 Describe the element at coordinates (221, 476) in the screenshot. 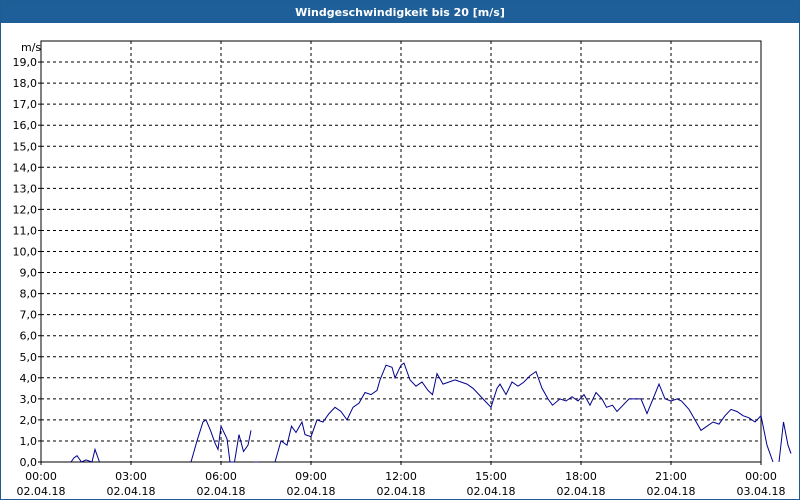

I see `x-tick-time-label: 06:00` at that location.